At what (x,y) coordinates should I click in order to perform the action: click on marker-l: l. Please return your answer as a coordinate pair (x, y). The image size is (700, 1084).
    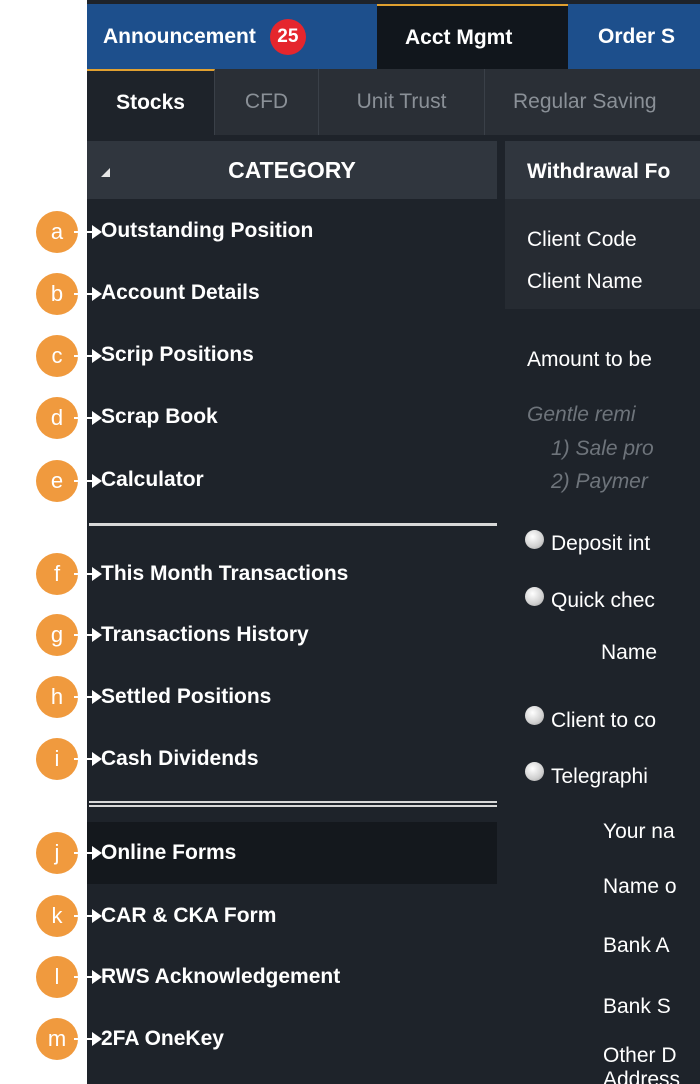
    Looking at the image, I should click on (69, 980).